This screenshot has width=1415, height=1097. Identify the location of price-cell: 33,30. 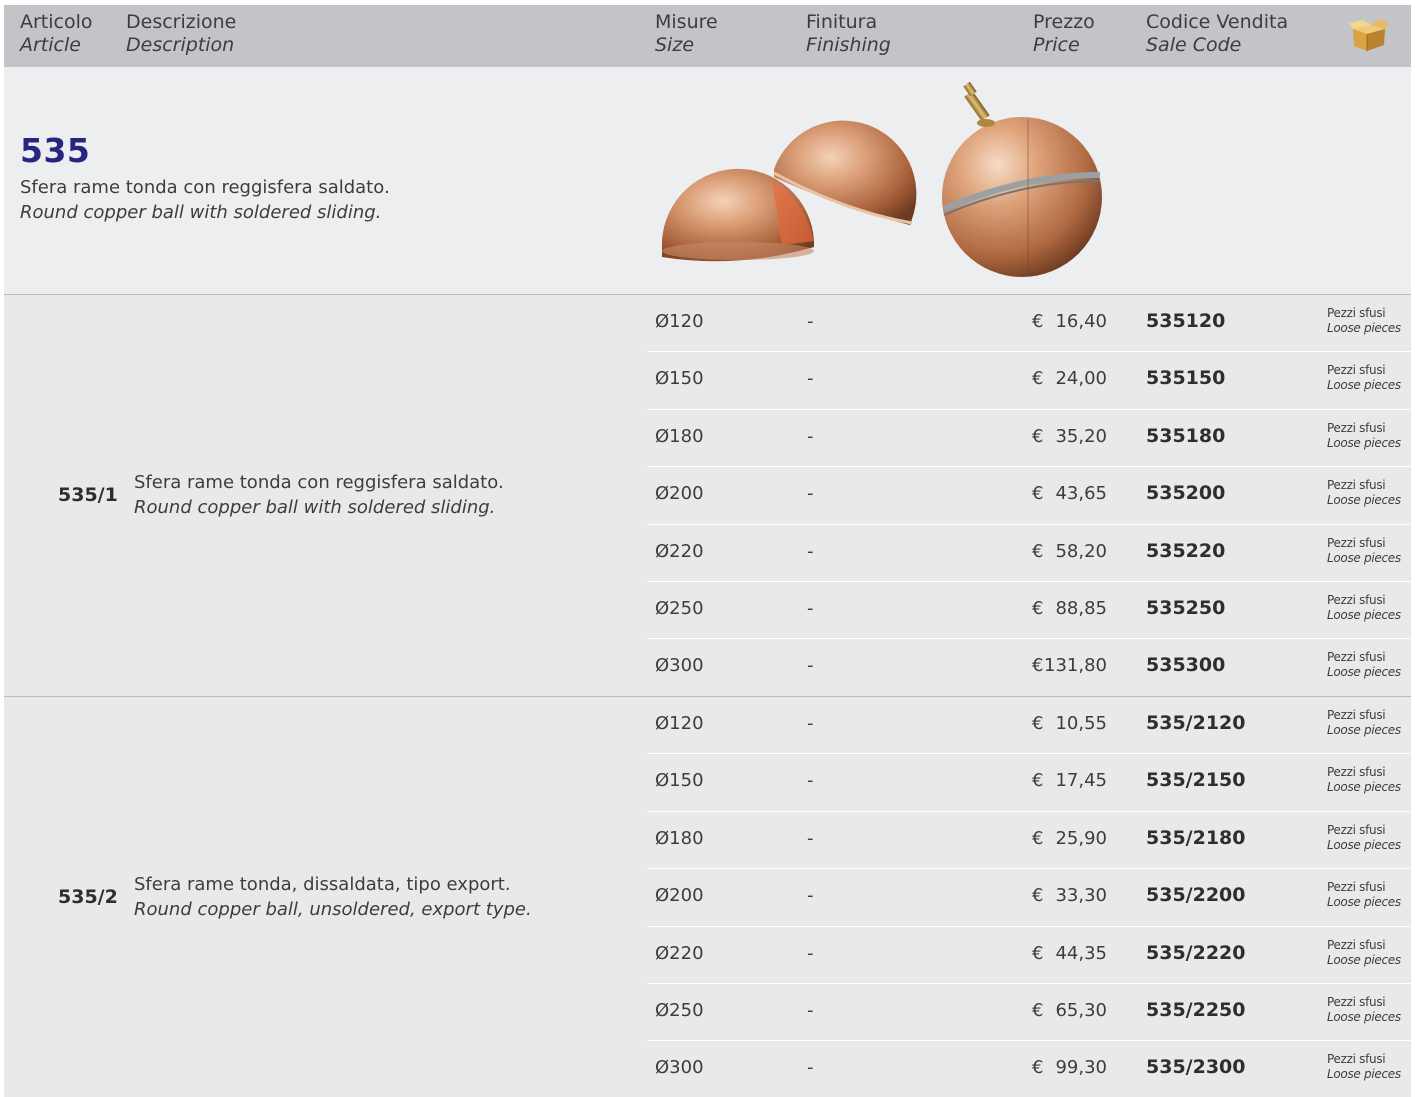
(1081, 896).